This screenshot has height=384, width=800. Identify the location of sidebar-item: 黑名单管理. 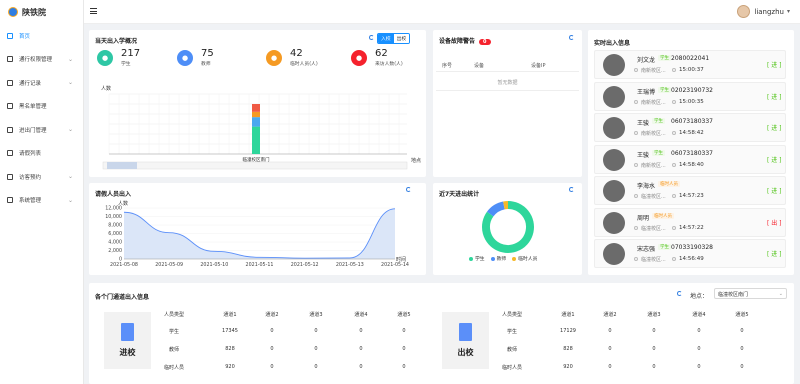
(41, 107).